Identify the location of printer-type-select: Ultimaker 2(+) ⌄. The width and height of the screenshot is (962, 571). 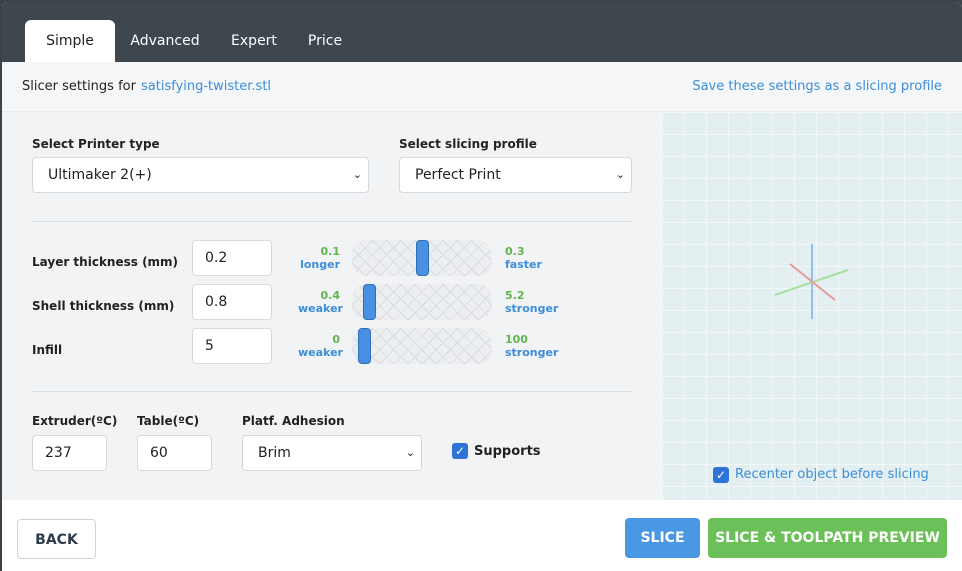
(200, 175).